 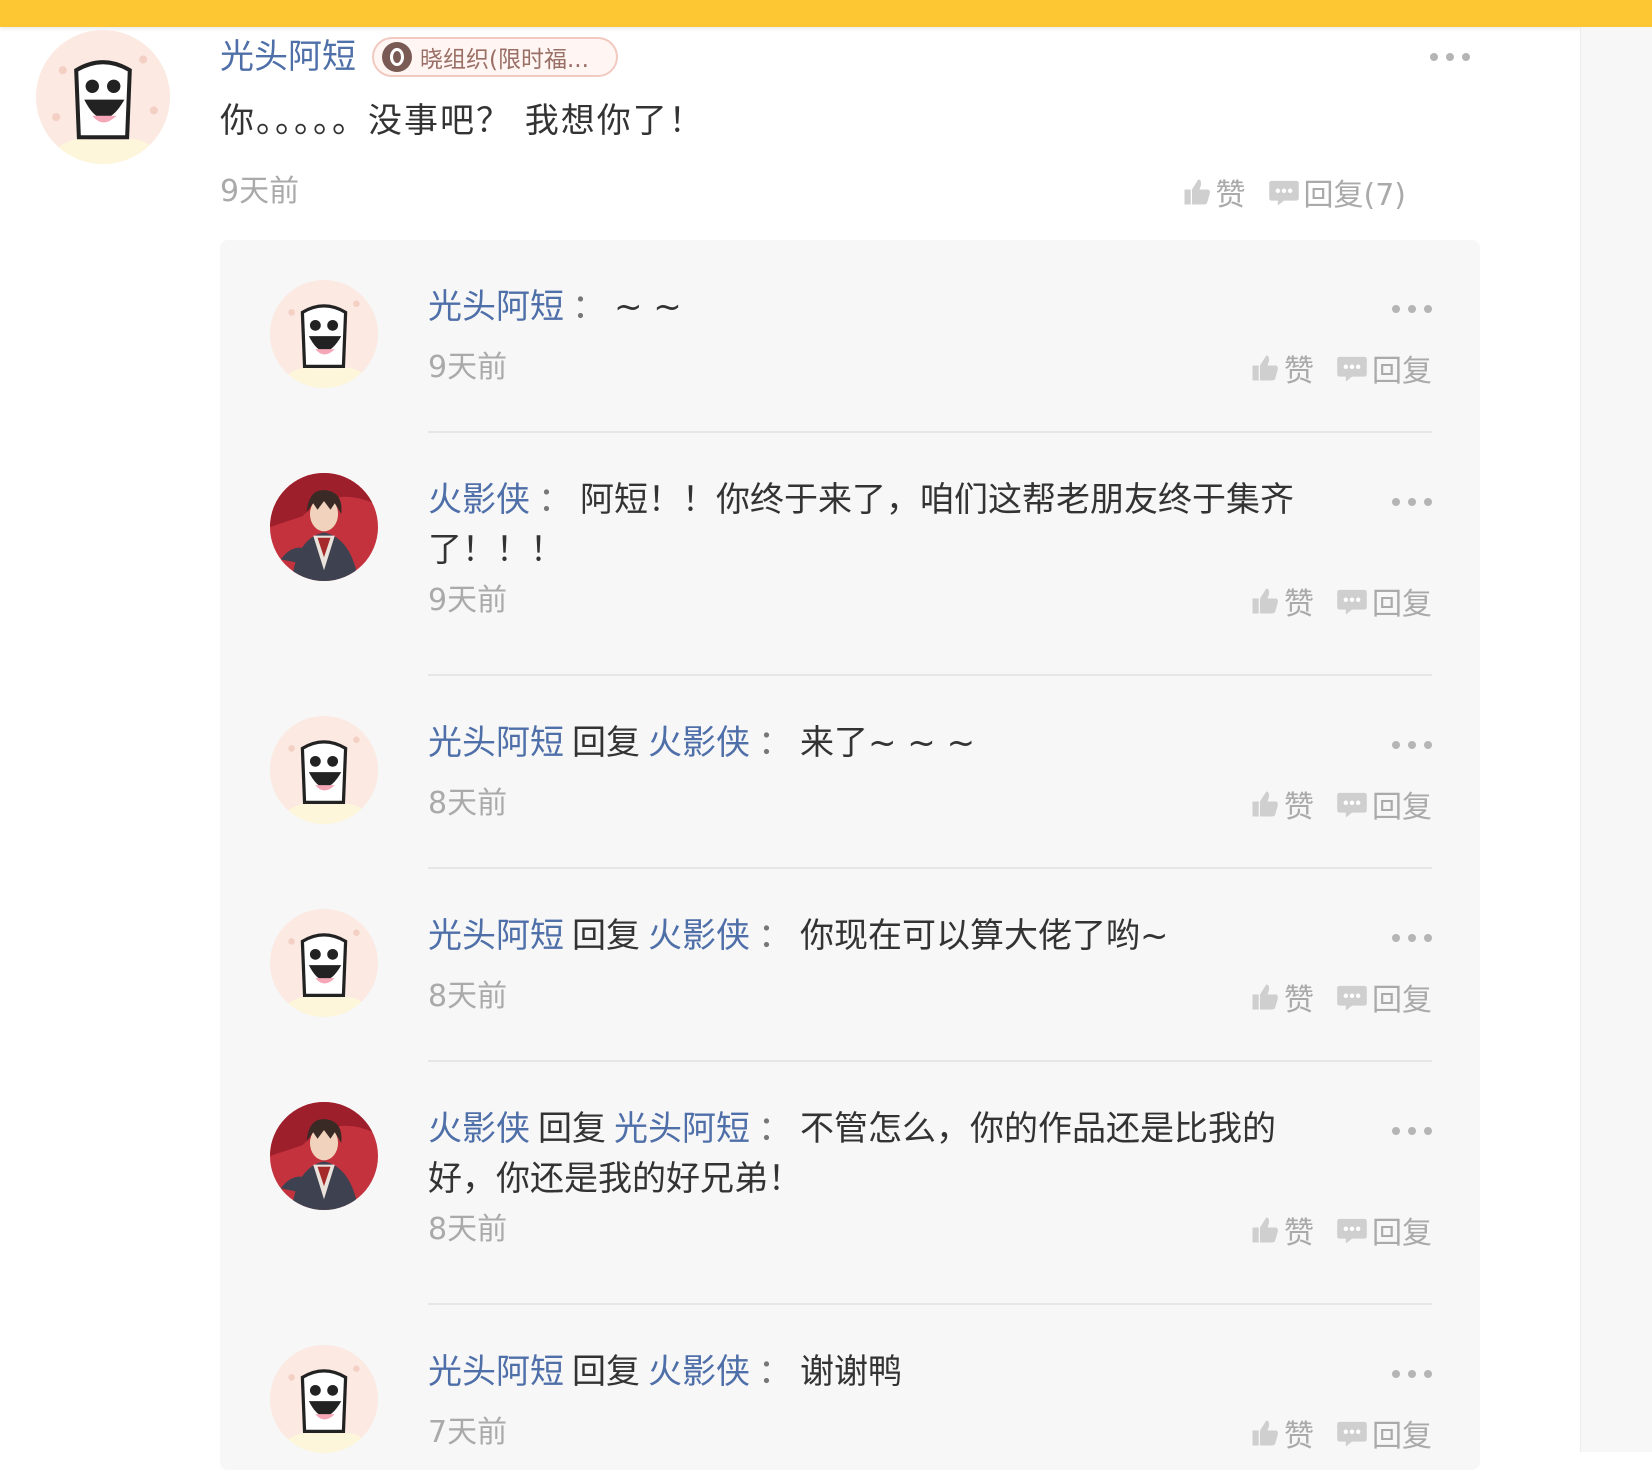 I want to click on reply-text: 谢谢鸭, so click(x=851, y=1372).